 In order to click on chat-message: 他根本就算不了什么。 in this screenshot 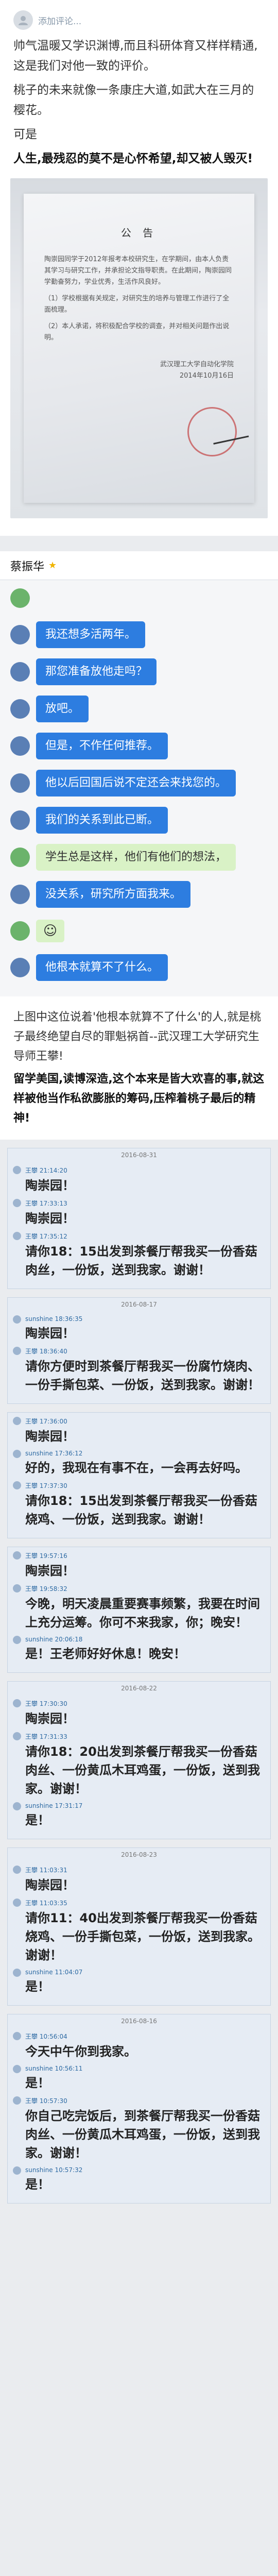, I will do `click(139, 967)`.